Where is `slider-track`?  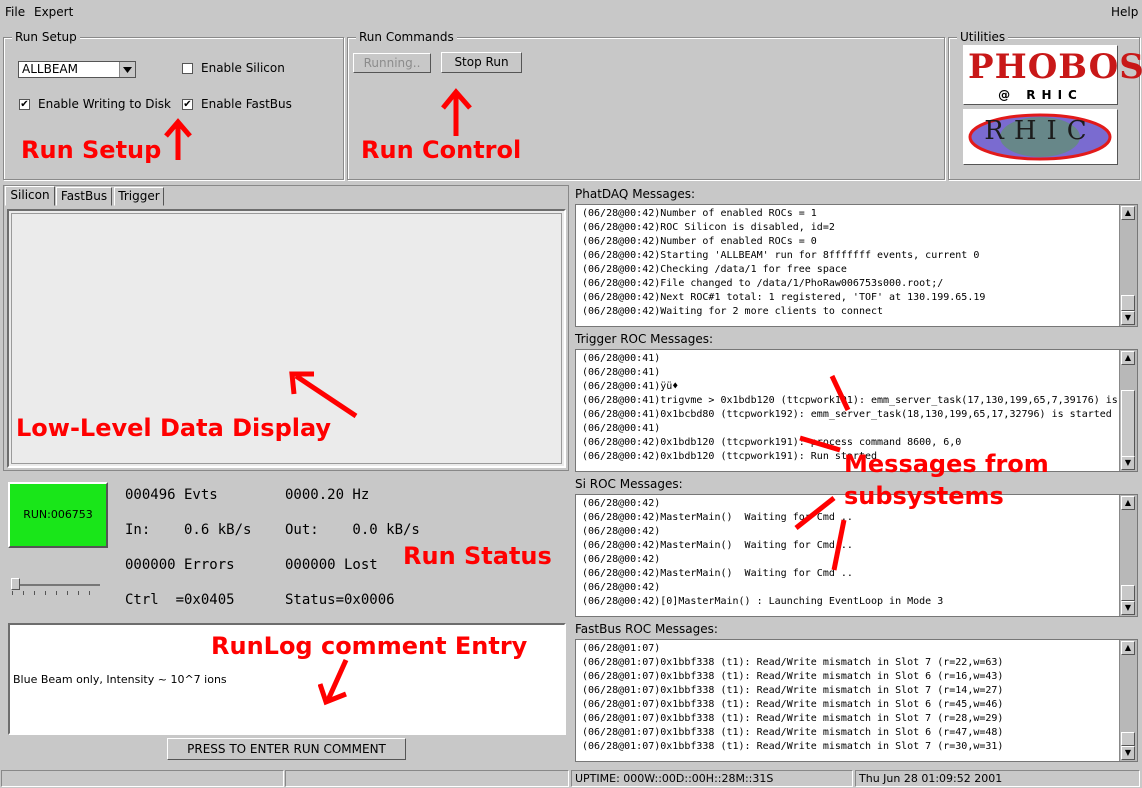
slider-track is located at coordinates (56, 585).